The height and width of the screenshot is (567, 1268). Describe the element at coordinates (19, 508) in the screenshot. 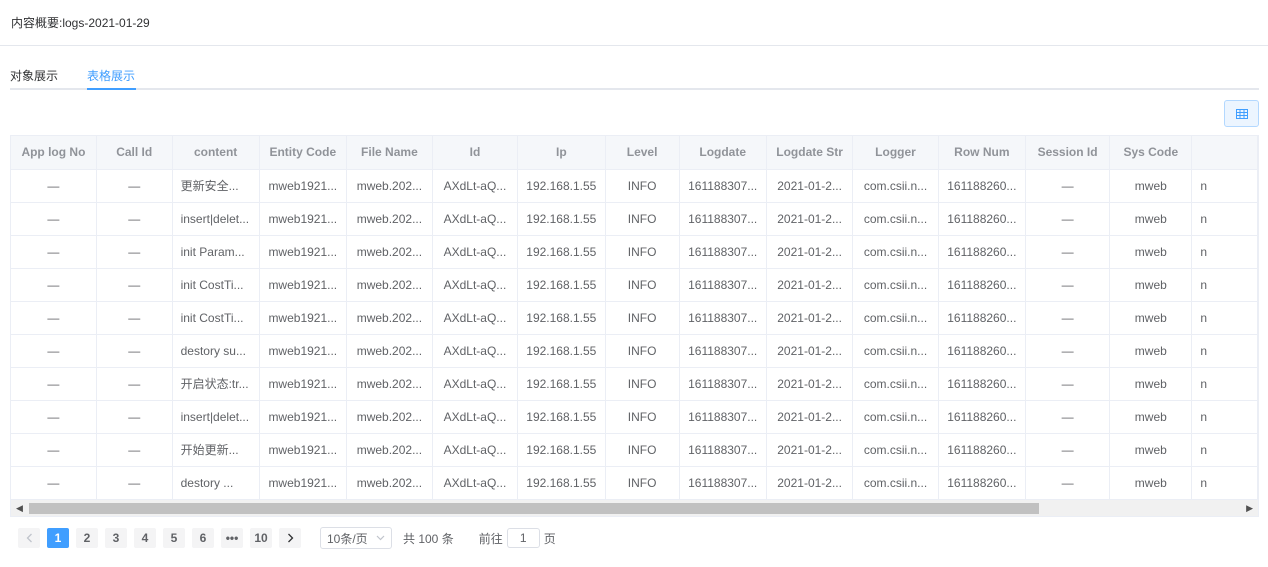

I see `scroll-left-icon: ◀` at that location.